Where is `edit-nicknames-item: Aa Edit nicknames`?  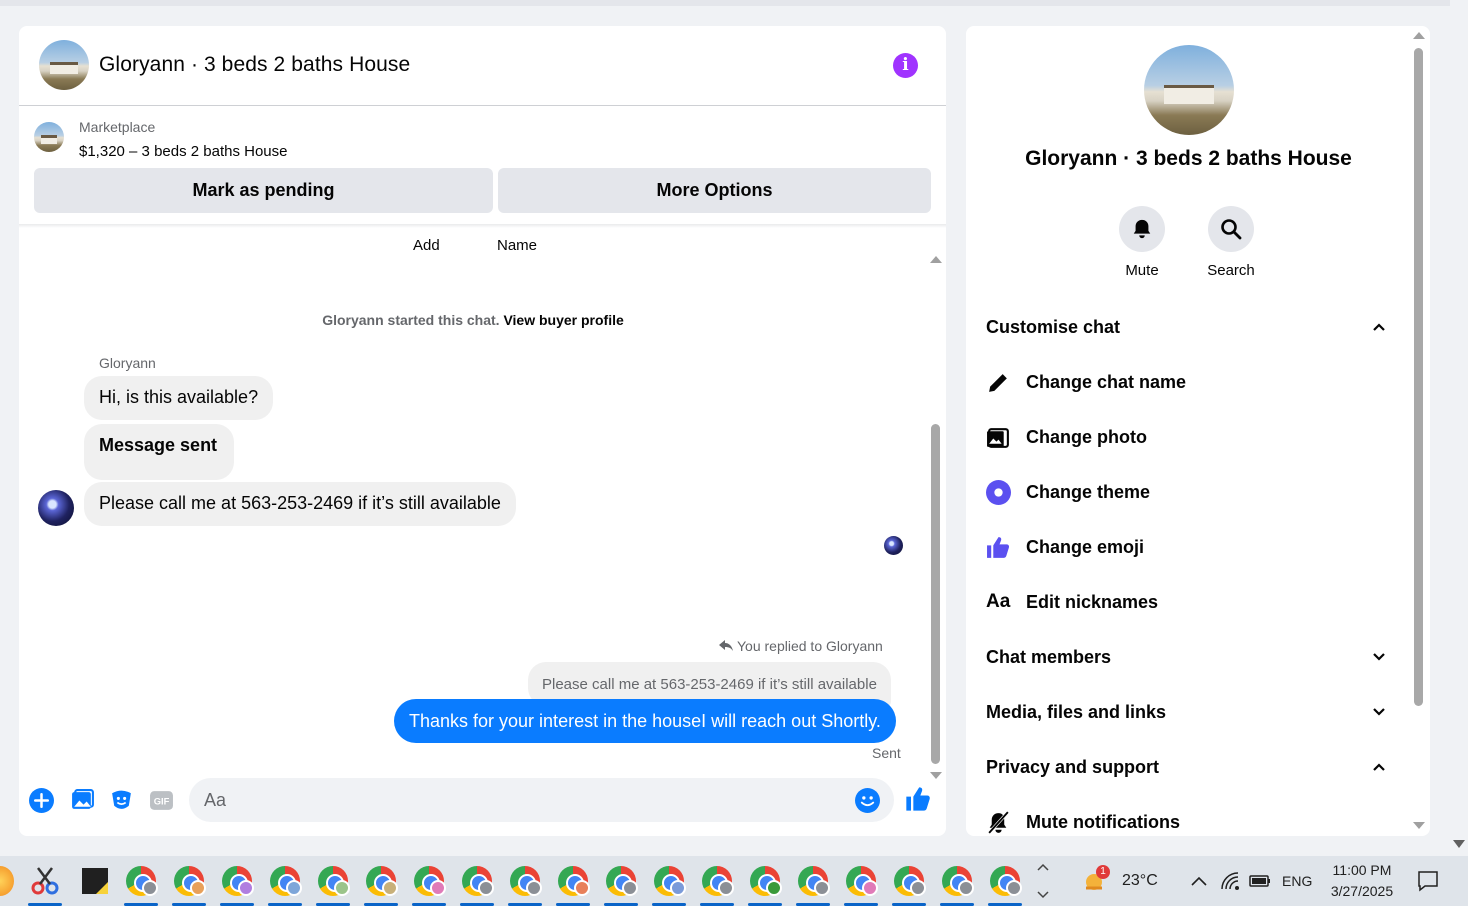
edit-nicknames-item: Aa Edit nicknames is located at coordinates (1186, 602).